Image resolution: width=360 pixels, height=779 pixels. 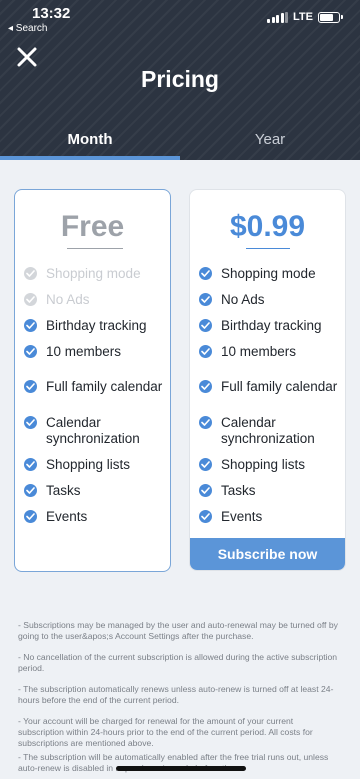 What do you see at coordinates (181, 768) in the screenshot?
I see `home-indicator` at bounding box center [181, 768].